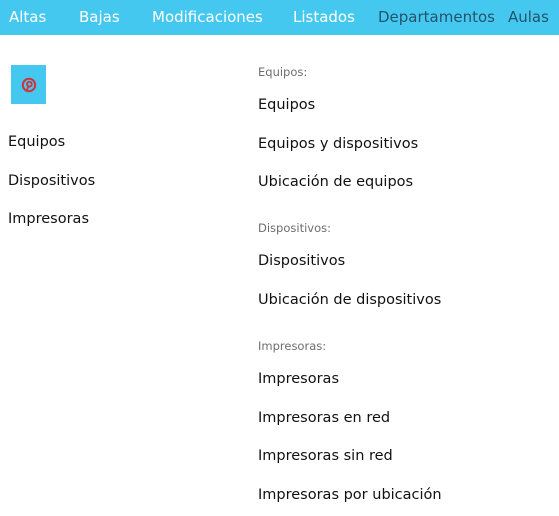  What do you see at coordinates (349, 300) in the screenshot?
I see `menu-link-ubicacion-de-dispositivos: Ubicación de dispositivos` at bounding box center [349, 300].